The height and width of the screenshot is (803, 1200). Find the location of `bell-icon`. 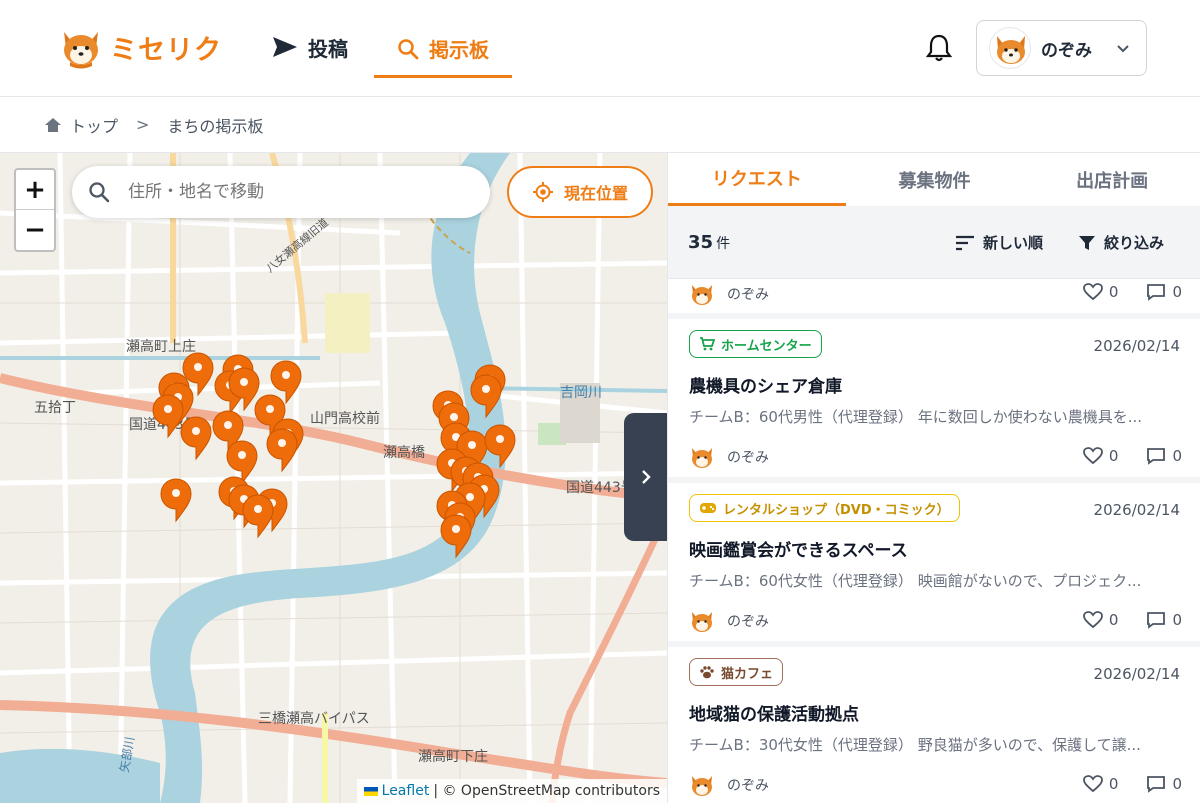

bell-icon is located at coordinates (939, 48).